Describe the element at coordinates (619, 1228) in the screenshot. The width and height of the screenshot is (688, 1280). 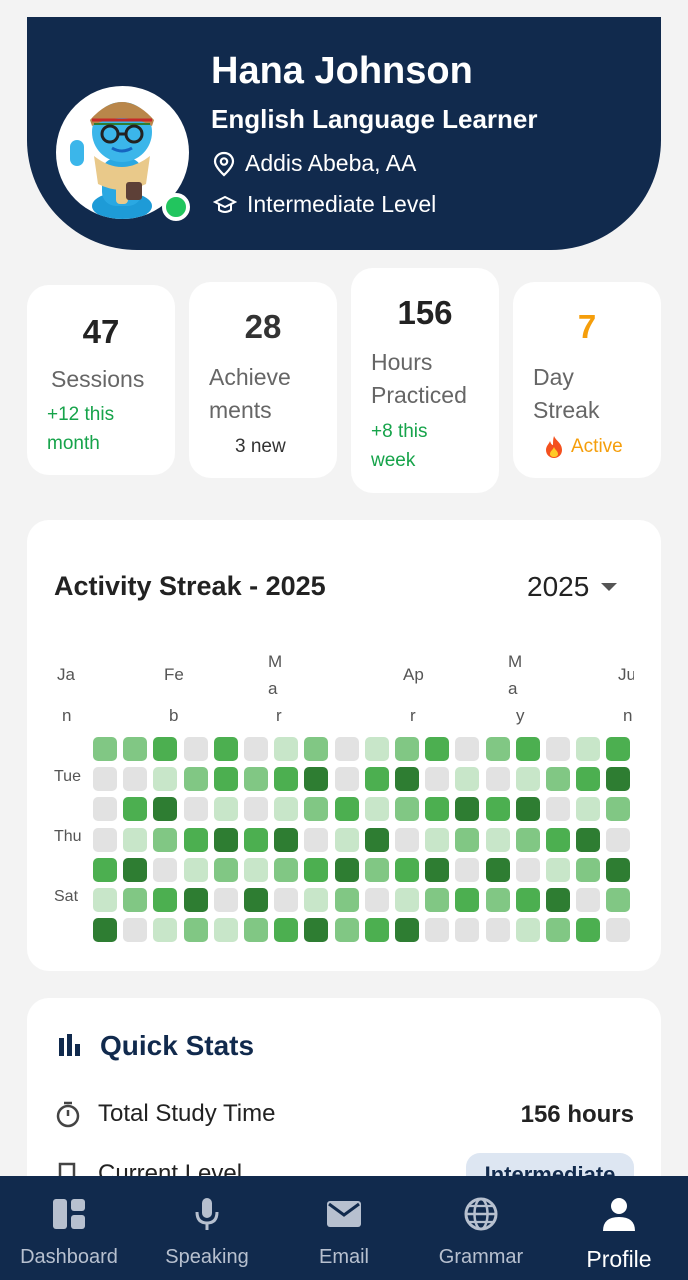
I see `nav-profile: Profile` at that location.